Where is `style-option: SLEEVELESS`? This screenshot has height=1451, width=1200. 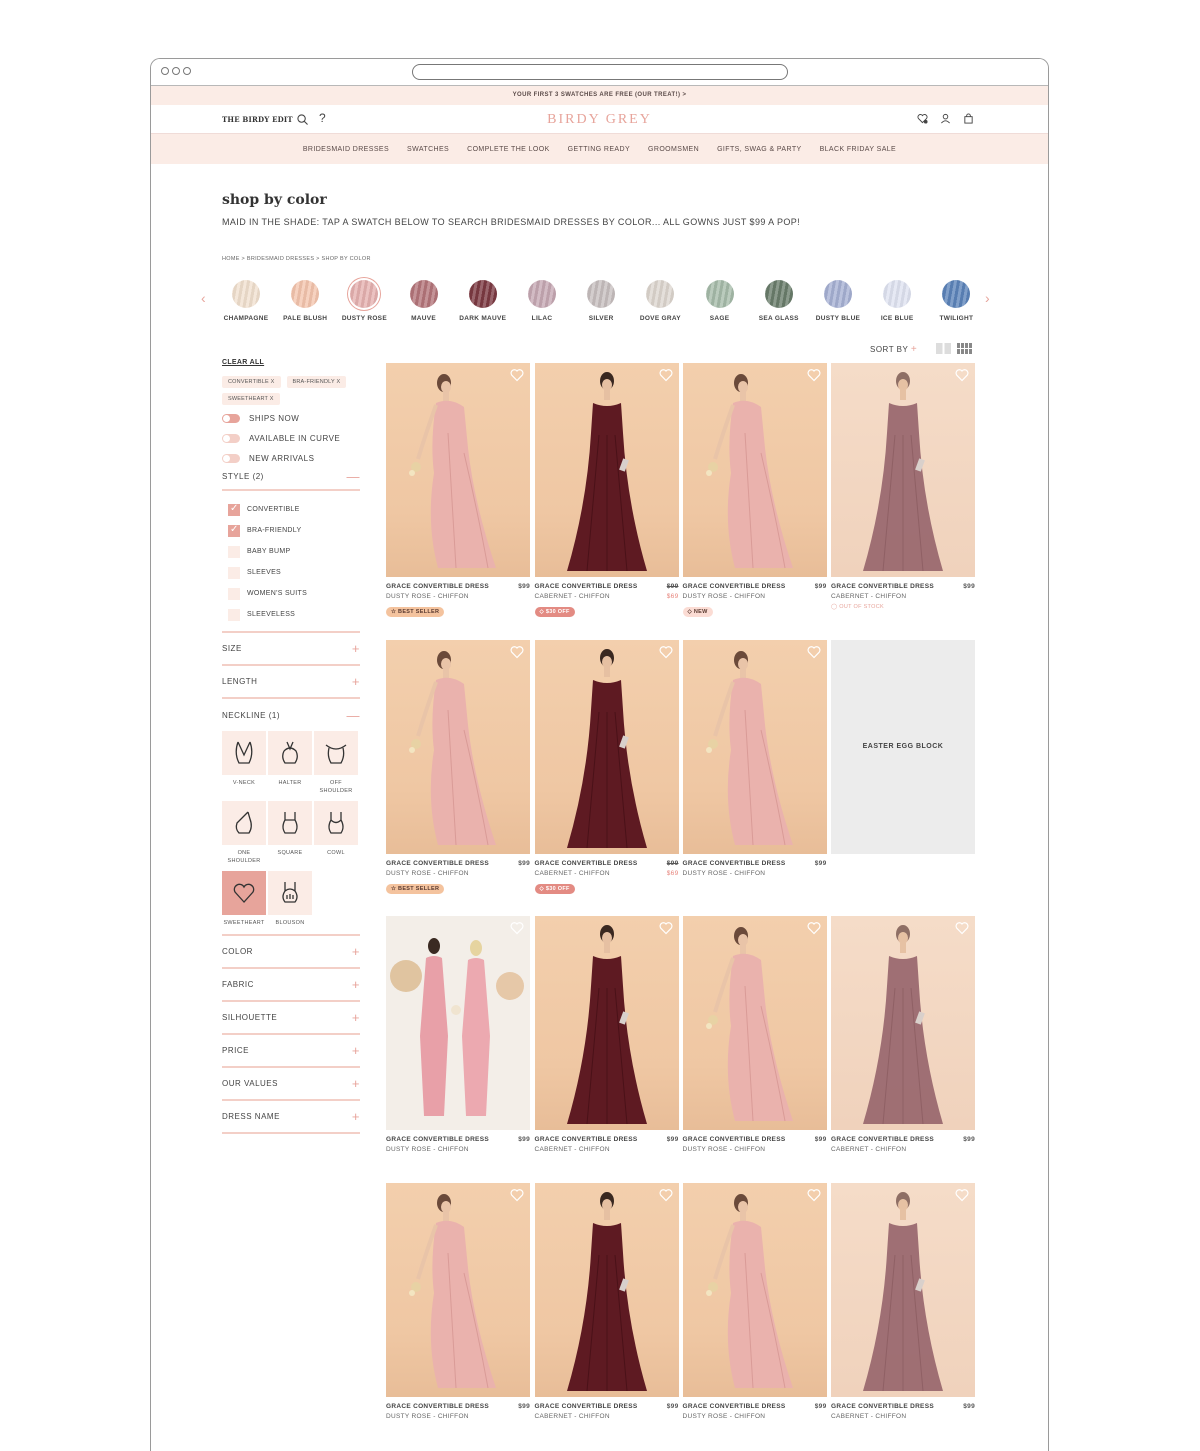
style-option: SLEEVELESS is located at coordinates (291, 614).